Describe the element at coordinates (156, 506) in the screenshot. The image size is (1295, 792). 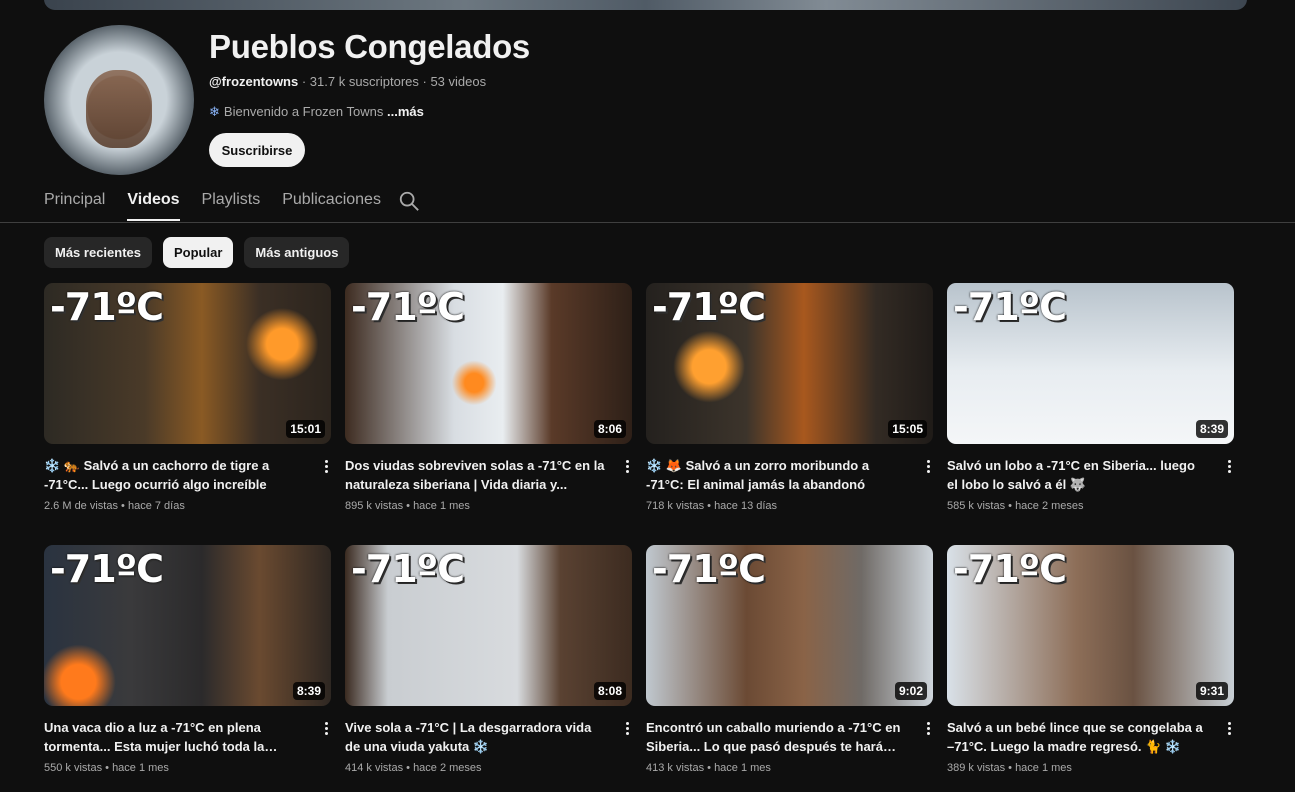
I see `video-age: hace 7 días` at that location.